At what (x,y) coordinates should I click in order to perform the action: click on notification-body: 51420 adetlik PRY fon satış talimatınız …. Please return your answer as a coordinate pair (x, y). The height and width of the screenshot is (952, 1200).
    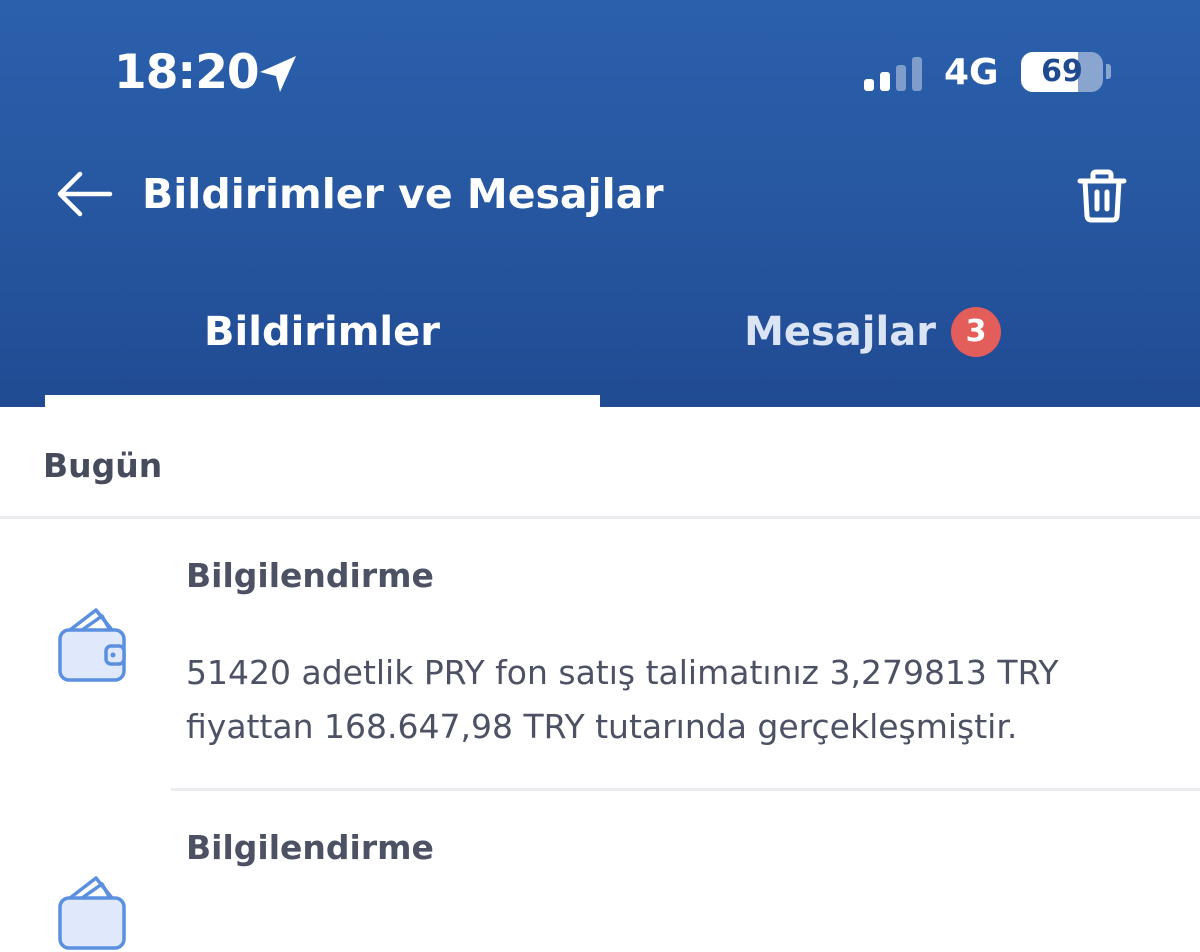
    Looking at the image, I should click on (622, 699).